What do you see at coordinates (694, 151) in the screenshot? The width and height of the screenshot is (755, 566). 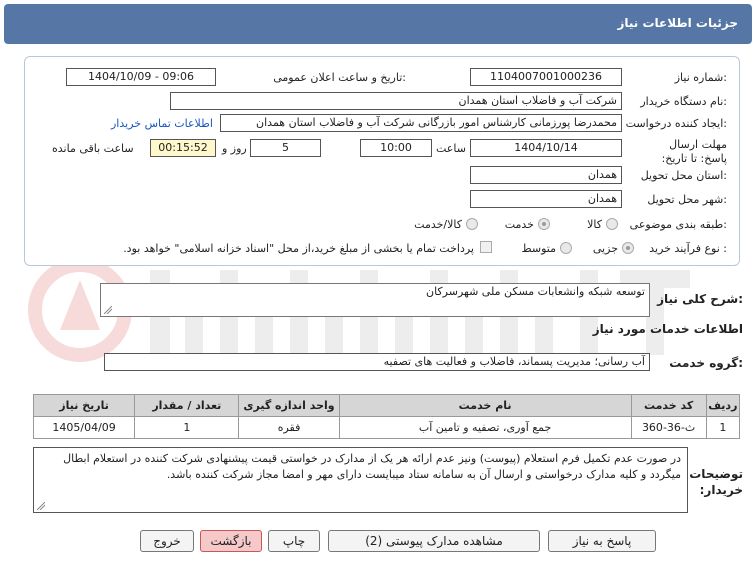 I see `deadline-label: مهلت ارسال پاسخ: تا تاریخ:` at bounding box center [694, 151].